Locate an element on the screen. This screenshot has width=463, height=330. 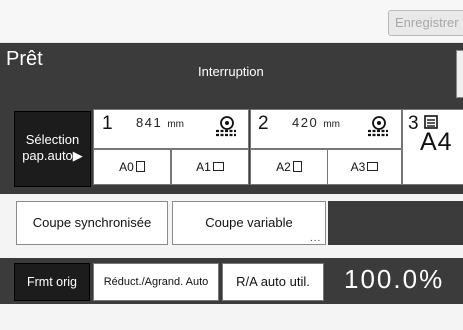
size-a1-button: A1 is located at coordinates (210, 167).